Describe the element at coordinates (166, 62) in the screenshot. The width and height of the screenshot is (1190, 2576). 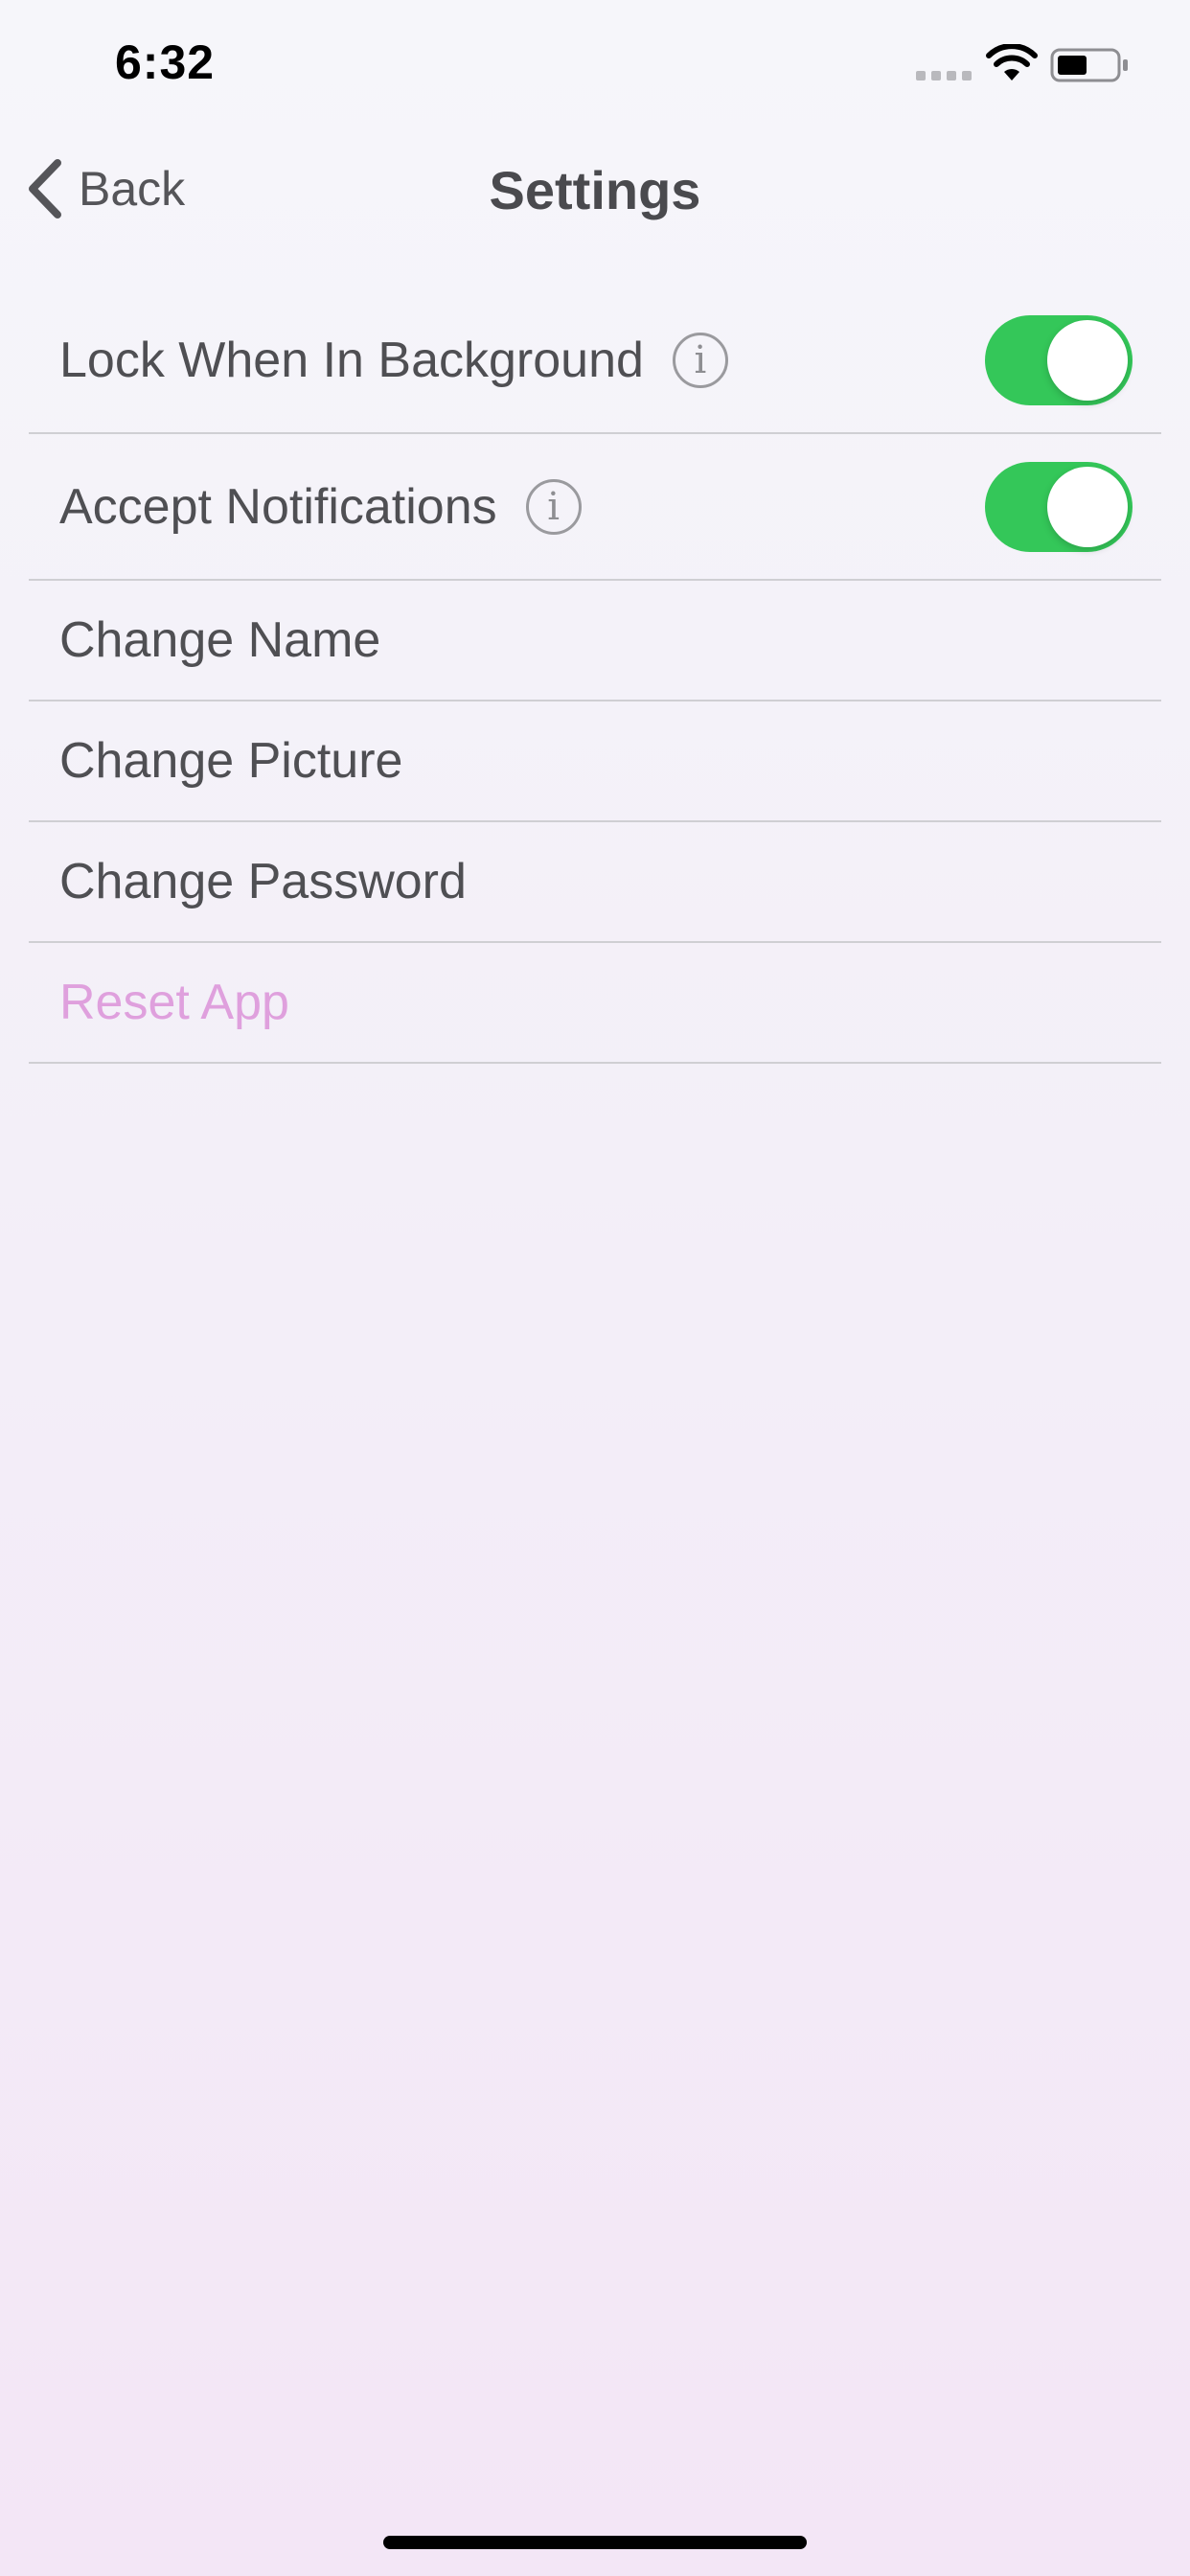
I see `status-time: 6:32` at that location.